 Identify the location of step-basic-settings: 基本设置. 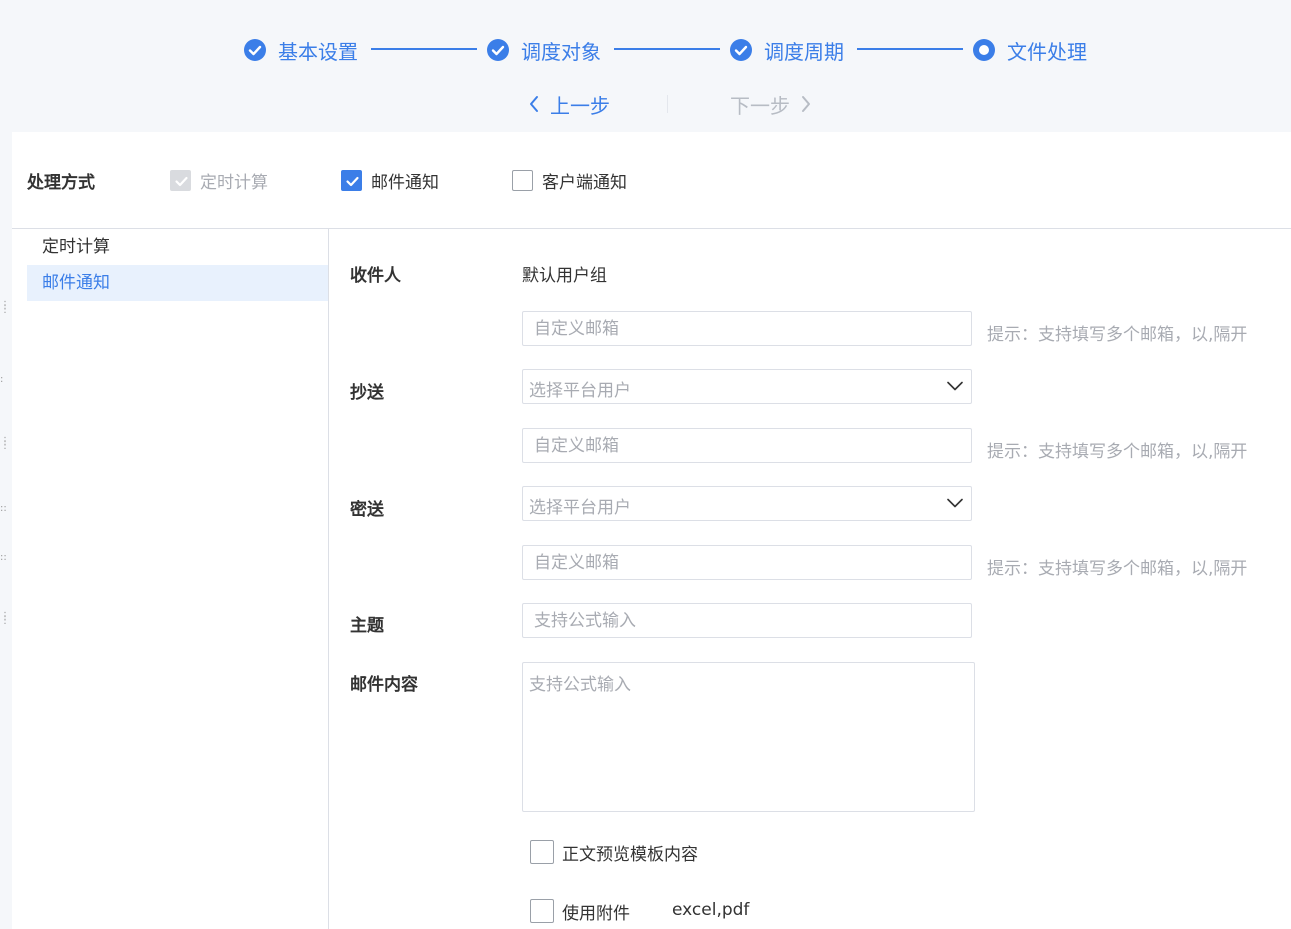
(301, 50).